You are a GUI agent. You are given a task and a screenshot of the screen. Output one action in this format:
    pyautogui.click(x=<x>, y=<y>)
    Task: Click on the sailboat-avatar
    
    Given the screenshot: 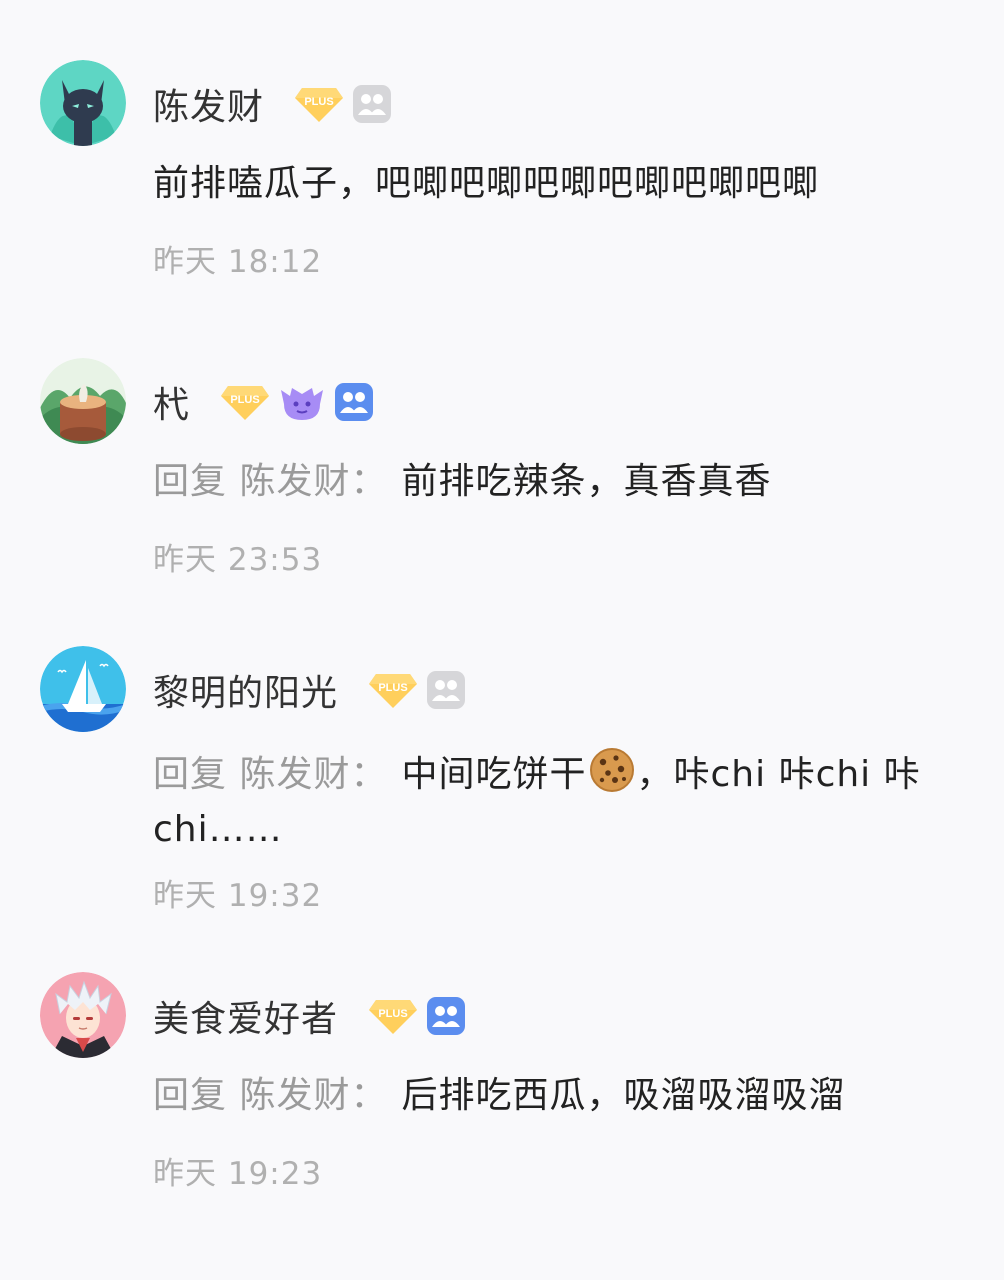 What is the action you would take?
    pyautogui.click(x=83, y=689)
    